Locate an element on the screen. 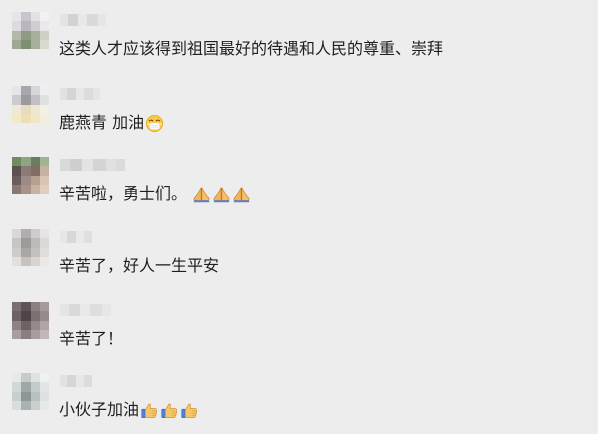 This screenshot has height=434, width=598. comment-text: 辛苦啦，勇士们。 is located at coordinates (155, 194).